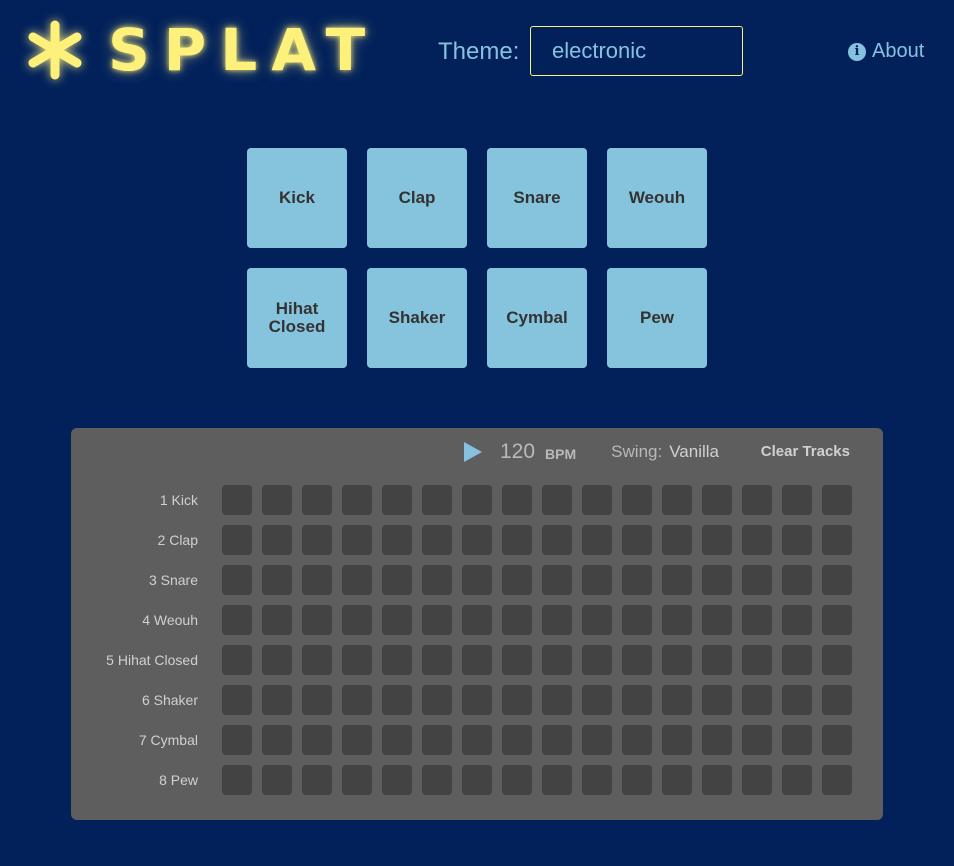 The width and height of the screenshot is (954, 866). Describe the element at coordinates (417, 198) in the screenshot. I see `pad-clap: Clap` at that location.